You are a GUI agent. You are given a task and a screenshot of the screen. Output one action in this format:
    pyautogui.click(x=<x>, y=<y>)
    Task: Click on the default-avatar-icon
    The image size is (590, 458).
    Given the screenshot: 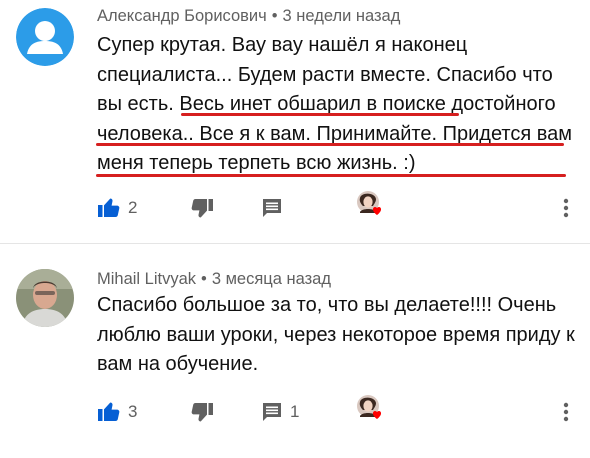 What is the action you would take?
    pyautogui.click(x=45, y=37)
    